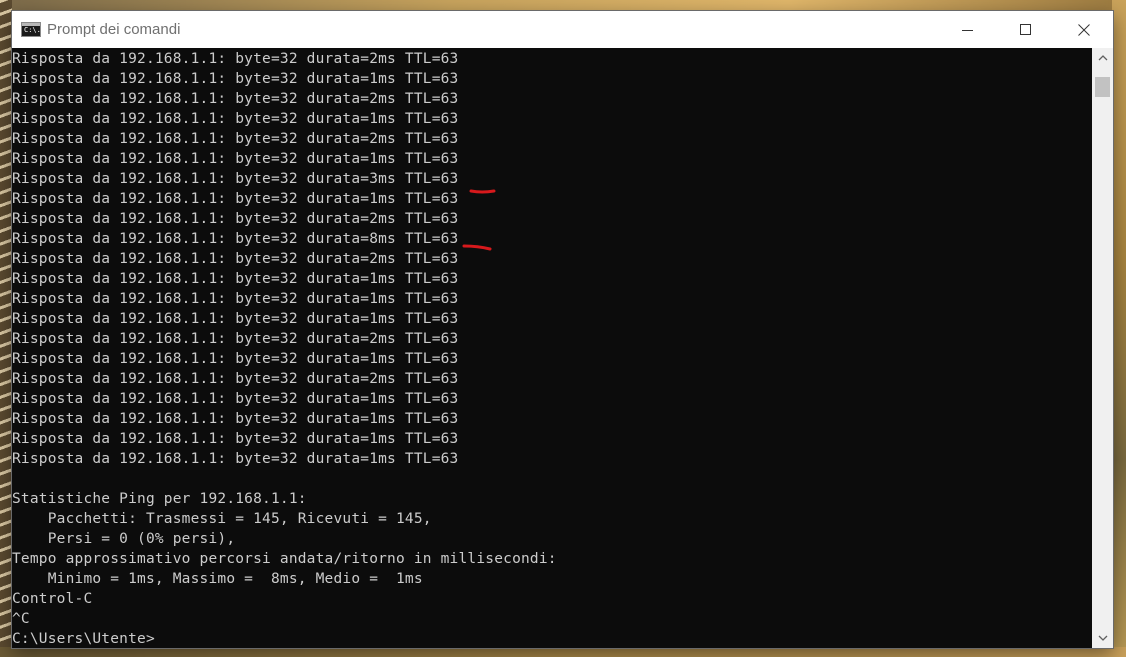  I want to click on scroll-up-button, so click(1102, 58).